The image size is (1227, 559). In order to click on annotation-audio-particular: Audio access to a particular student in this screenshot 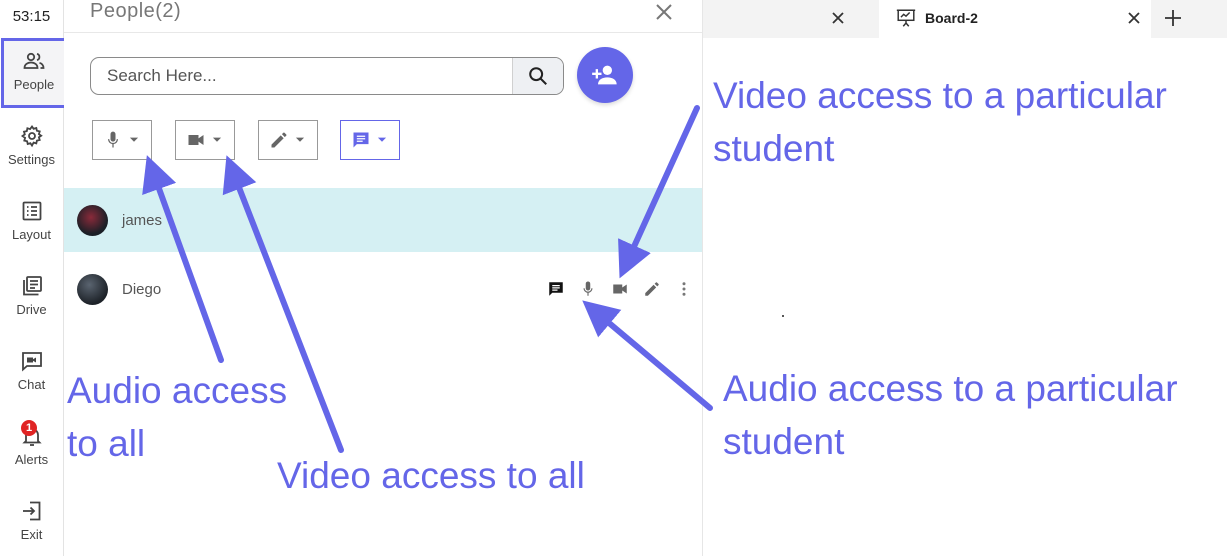, I will do `click(950, 415)`.